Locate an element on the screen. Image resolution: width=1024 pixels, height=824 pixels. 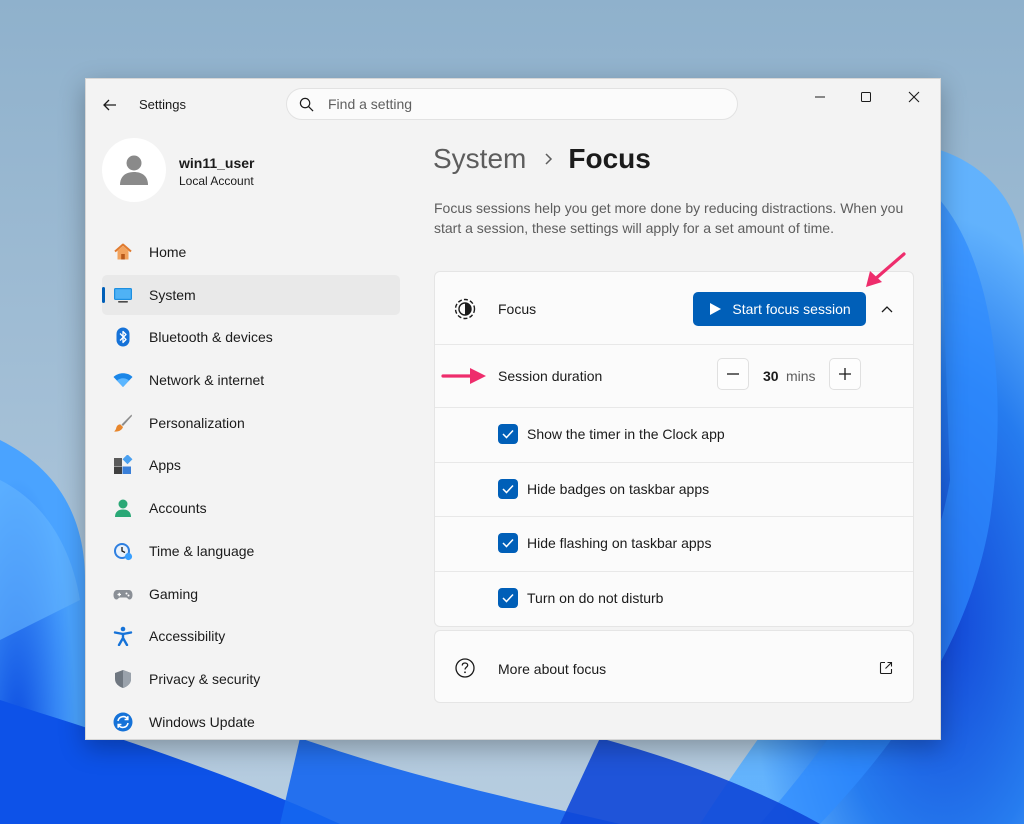
close-icon is located at coordinates (914, 97).